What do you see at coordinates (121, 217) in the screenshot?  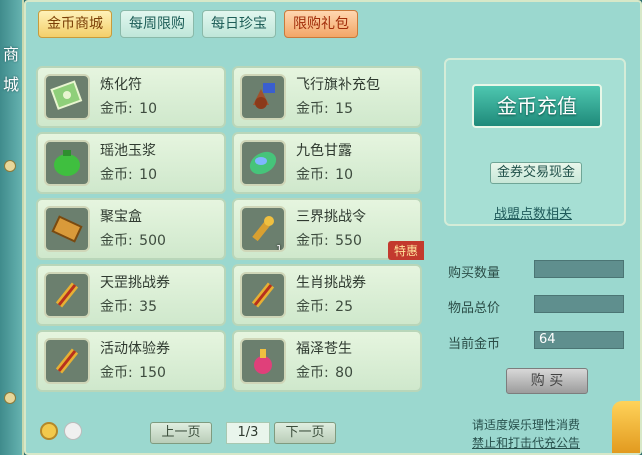 I see `item-name: 聚宝盒` at bounding box center [121, 217].